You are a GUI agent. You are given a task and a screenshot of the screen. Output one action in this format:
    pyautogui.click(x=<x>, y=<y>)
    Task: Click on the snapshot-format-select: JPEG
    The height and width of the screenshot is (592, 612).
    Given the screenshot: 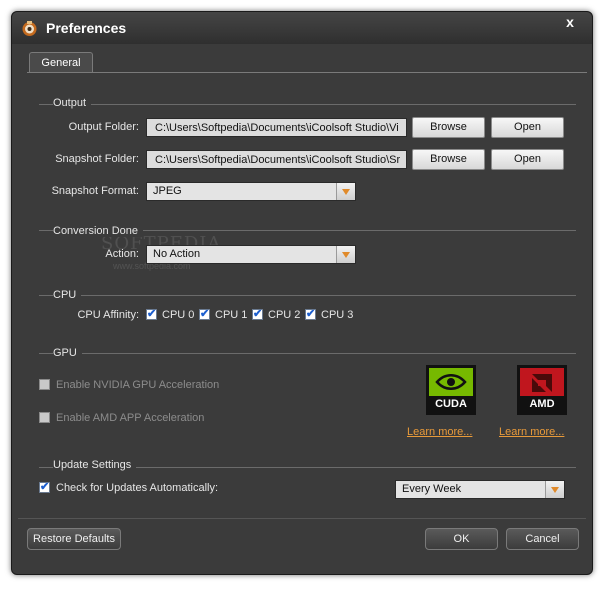 What is the action you would take?
    pyautogui.click(x=251, y=191)
    